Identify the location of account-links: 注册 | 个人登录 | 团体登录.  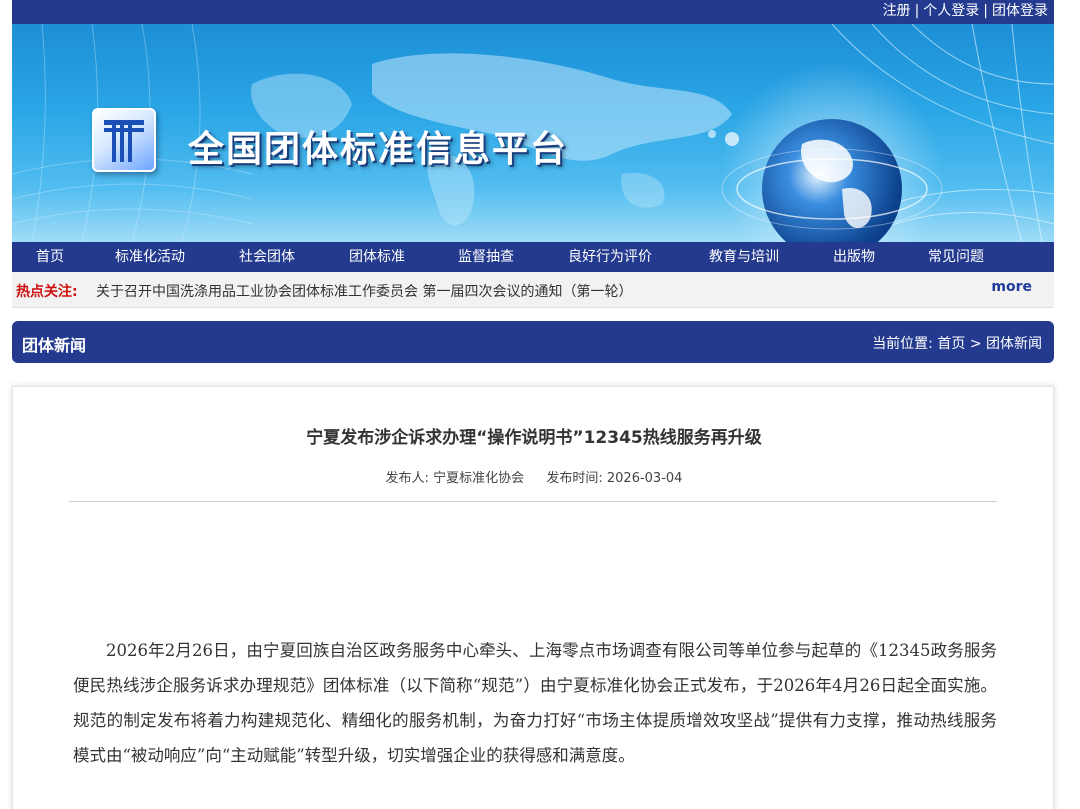
(965, 11).